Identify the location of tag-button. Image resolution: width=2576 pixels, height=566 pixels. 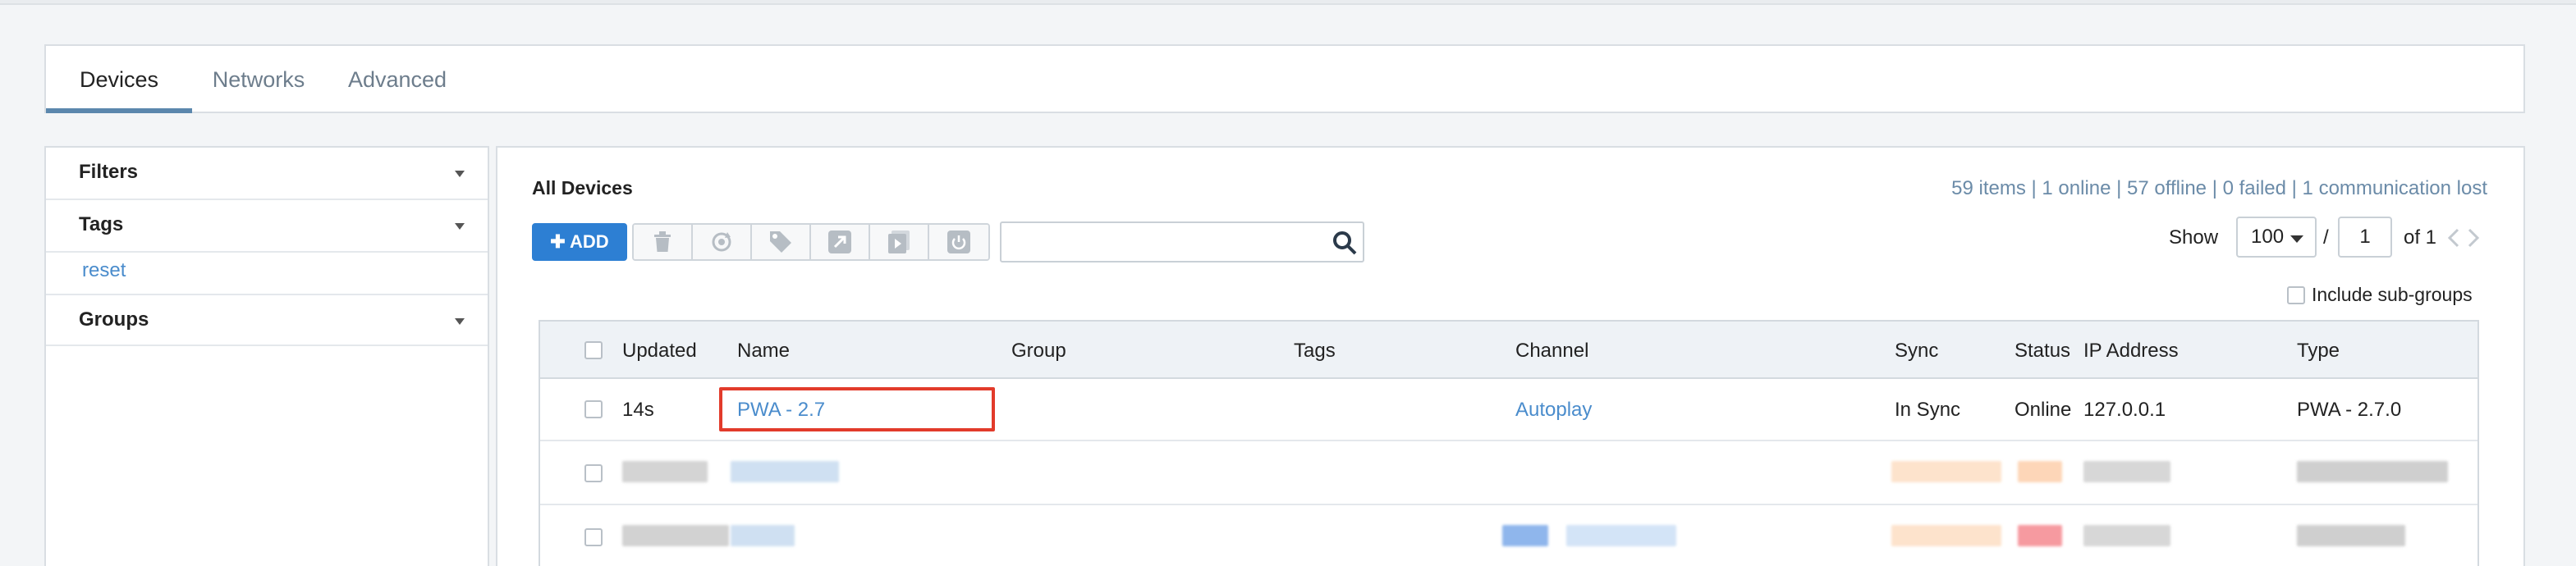
(781, 242).